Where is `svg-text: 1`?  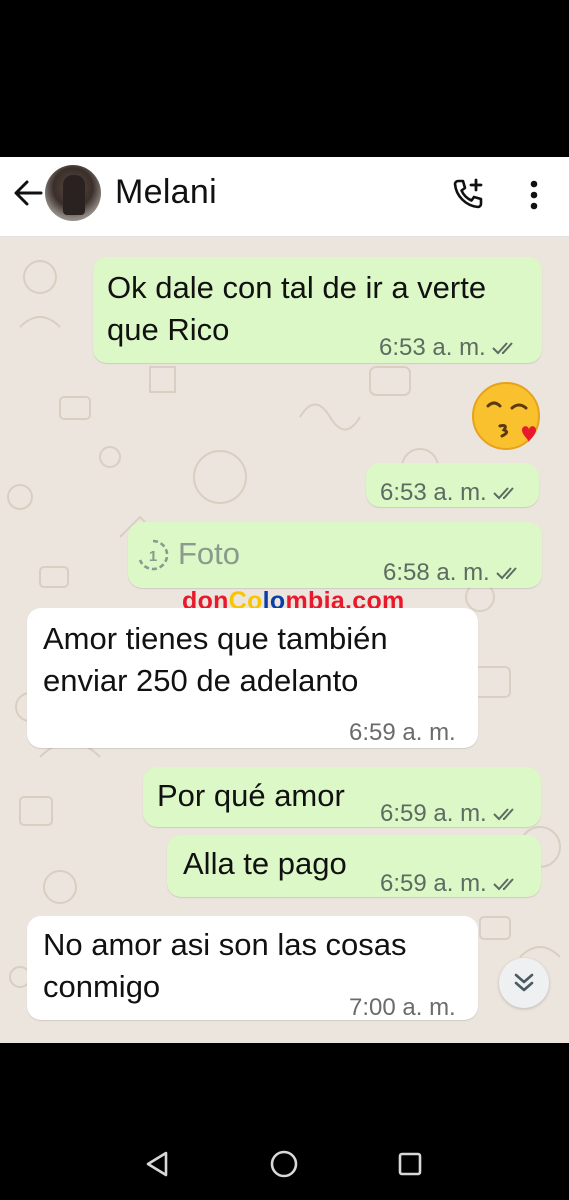
svg-text: 1 is located at coordinates (153, 556).